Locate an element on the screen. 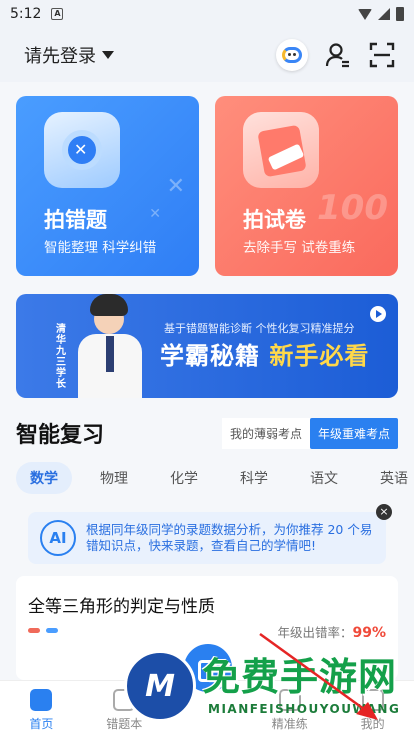 The width and height of the screenshot is (414, 736). segment-weak-points: 我的薄弱考点 is located at coordinates (265, 433).